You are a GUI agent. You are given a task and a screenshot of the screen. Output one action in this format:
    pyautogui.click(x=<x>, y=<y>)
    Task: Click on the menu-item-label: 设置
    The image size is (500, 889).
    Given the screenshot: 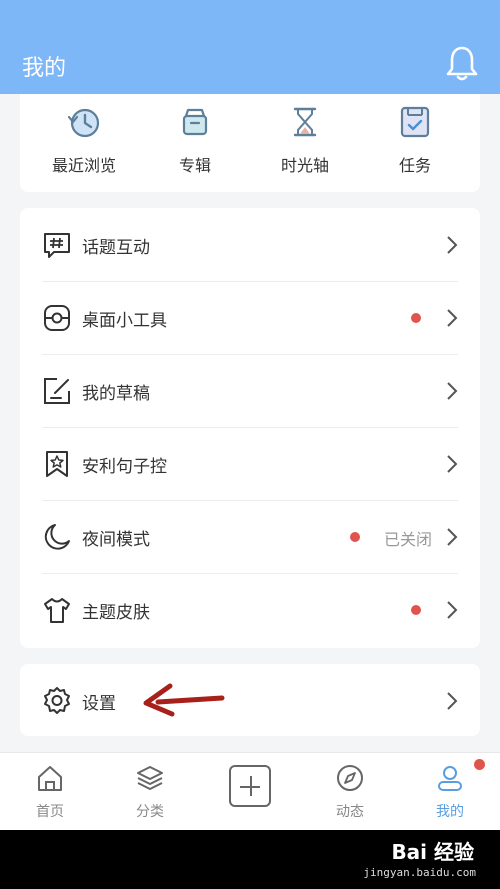 What is the action you would take?
    pyautogui.click(x=99, y=704)
    